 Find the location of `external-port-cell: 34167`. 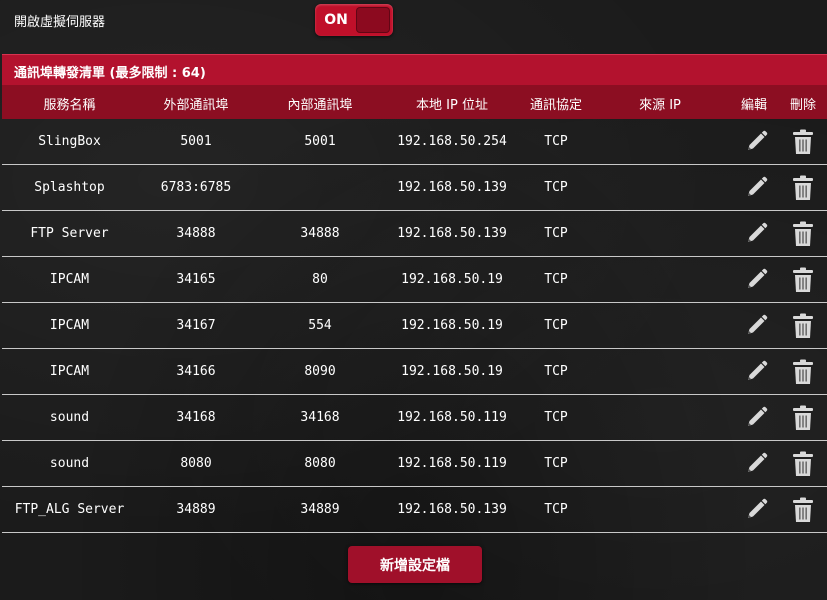

external-port-cell: 34167 is located at coordinates (196, 325).